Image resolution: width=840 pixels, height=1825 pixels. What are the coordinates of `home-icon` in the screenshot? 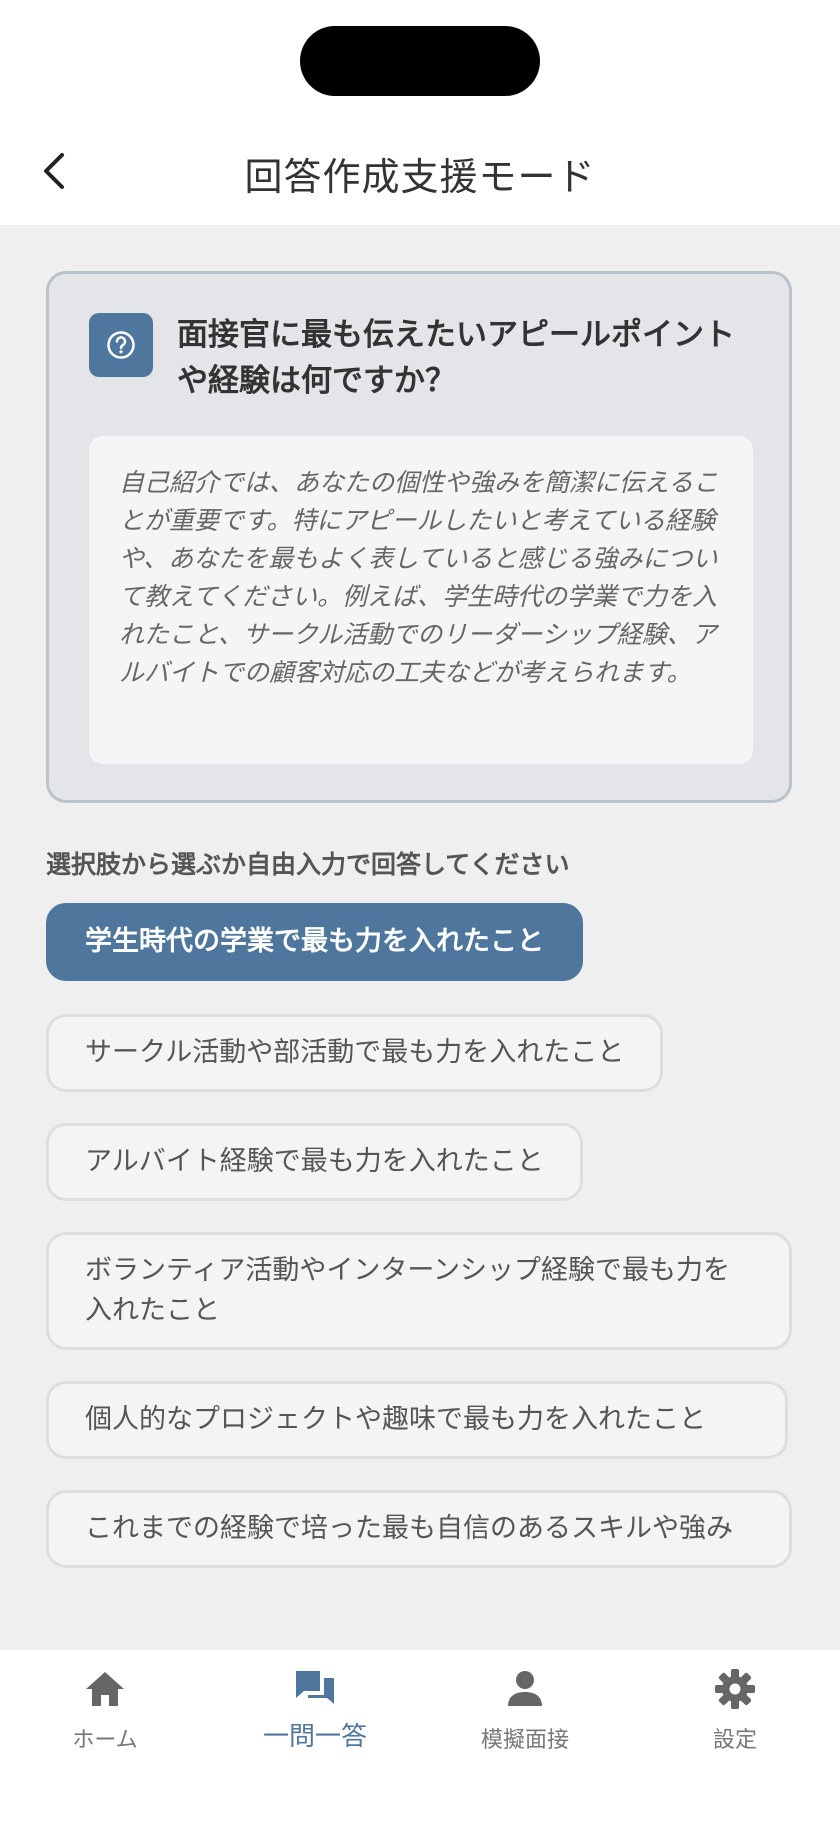 It's located at (105, 1689).